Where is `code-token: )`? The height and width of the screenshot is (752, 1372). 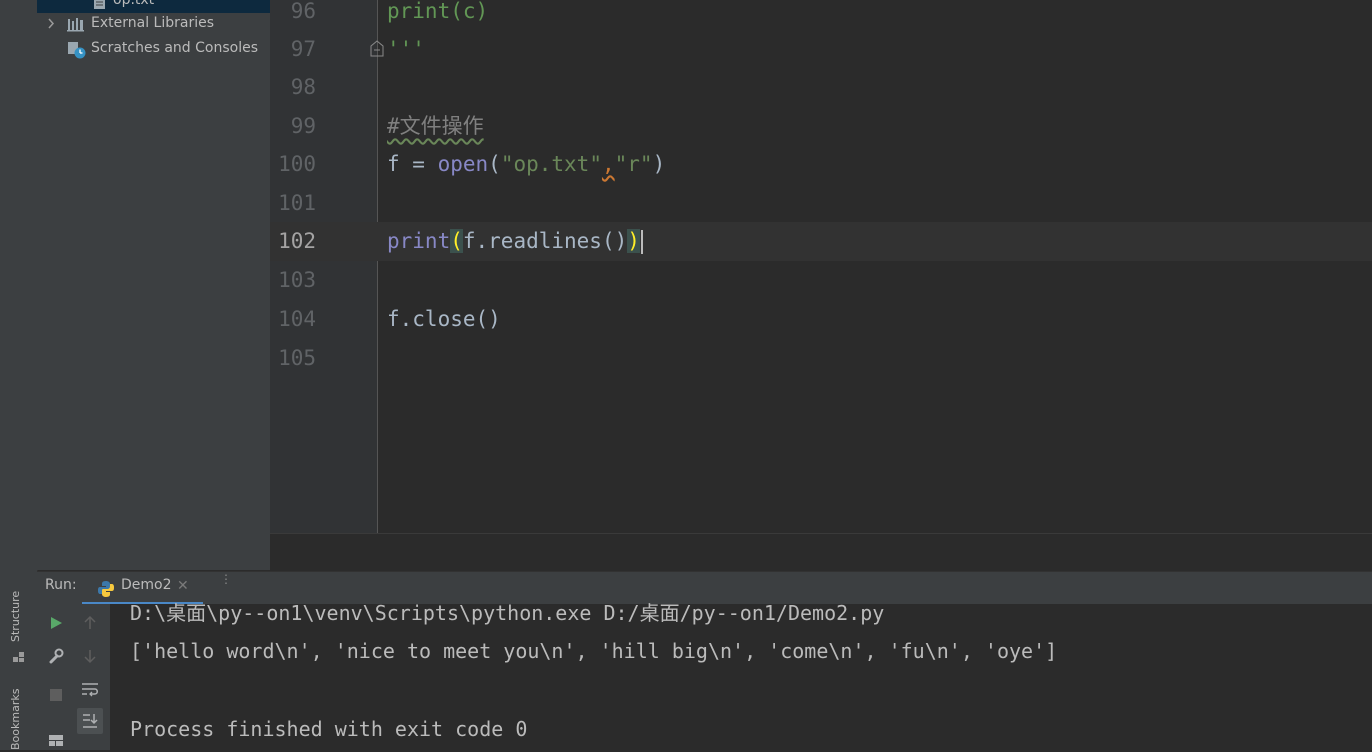
code-token: ) is located at coordinates (659, 164).